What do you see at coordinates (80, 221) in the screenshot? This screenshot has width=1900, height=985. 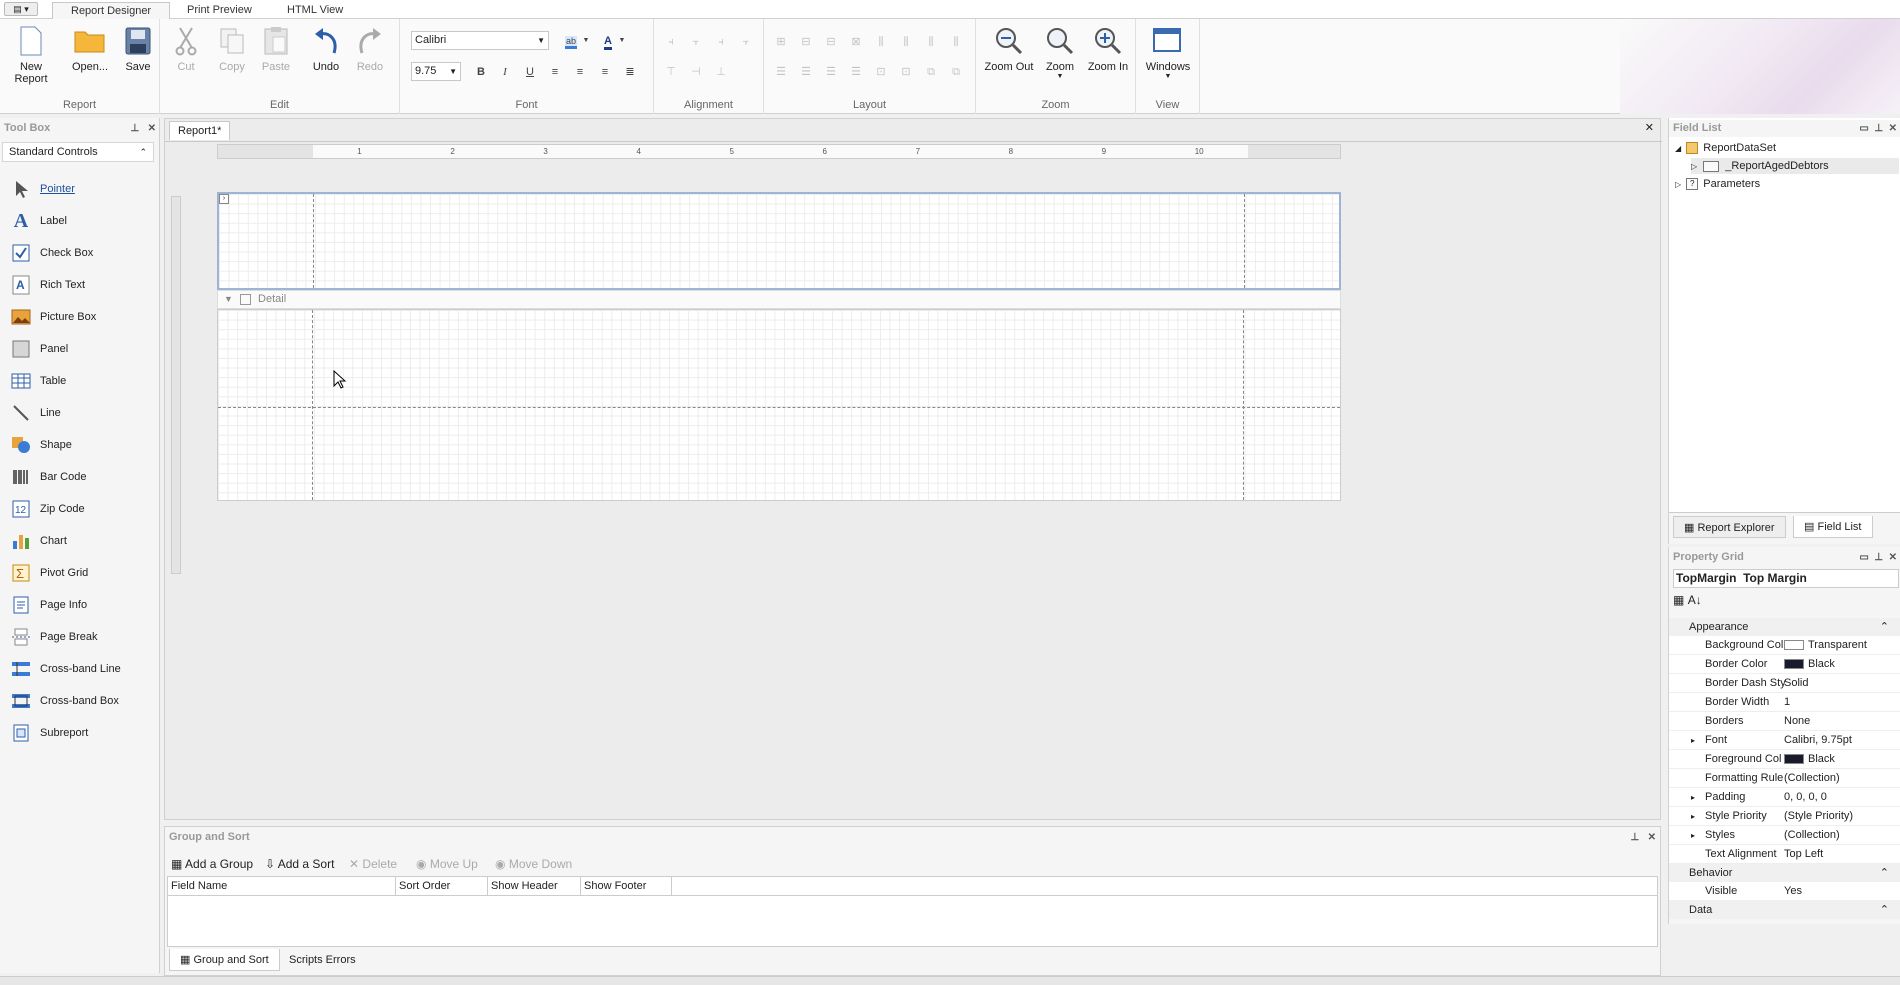 I see `toolbox-item-label: A Label` at bounding box center [80, 221].